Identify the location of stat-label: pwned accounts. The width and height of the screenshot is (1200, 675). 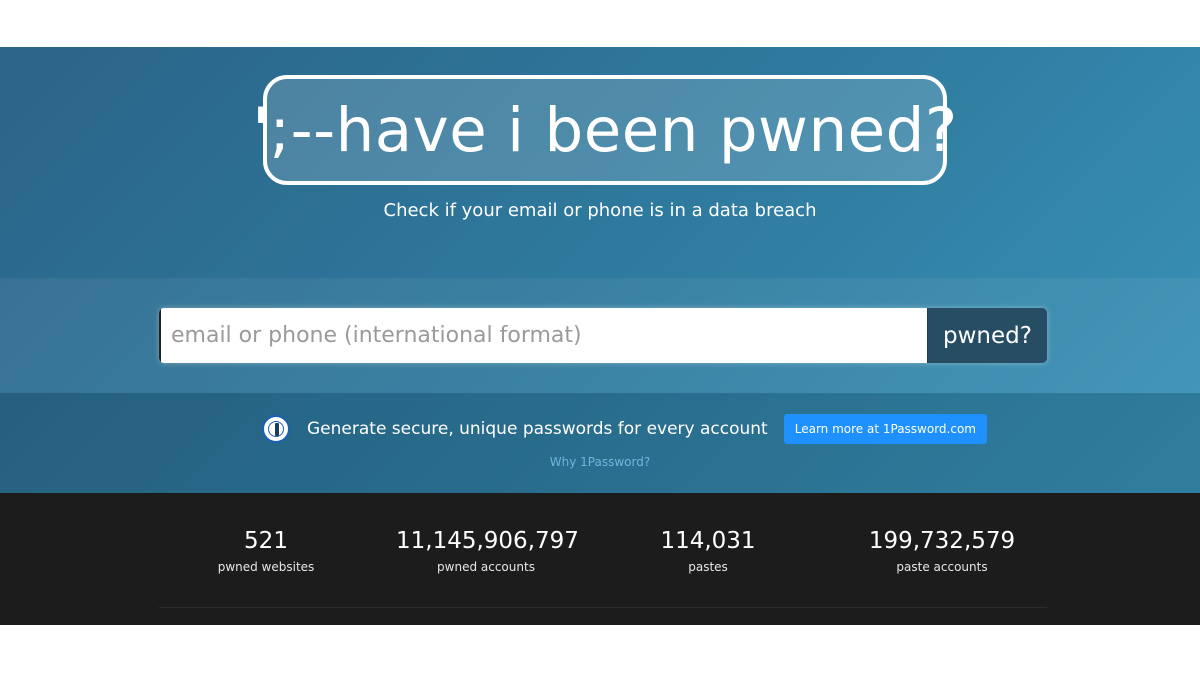
(486, 567).